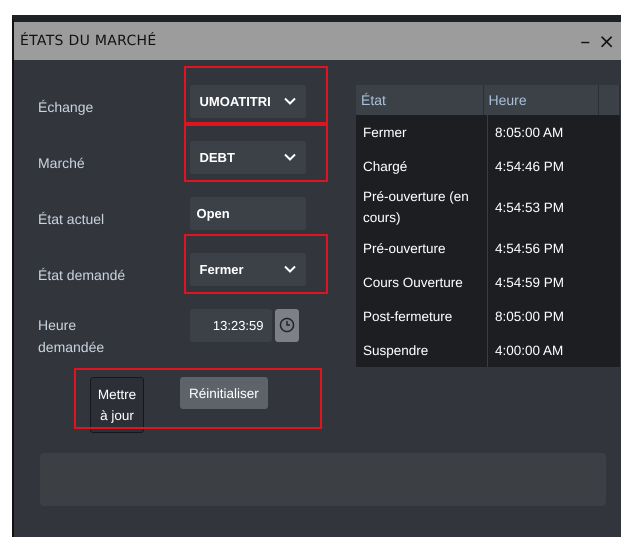 The height and width of the screenshot is (537, 621). What do you see at coordinates (66, 107) in the screenshot?
I see `field-label: Échange` at bounding box center [66, 107].